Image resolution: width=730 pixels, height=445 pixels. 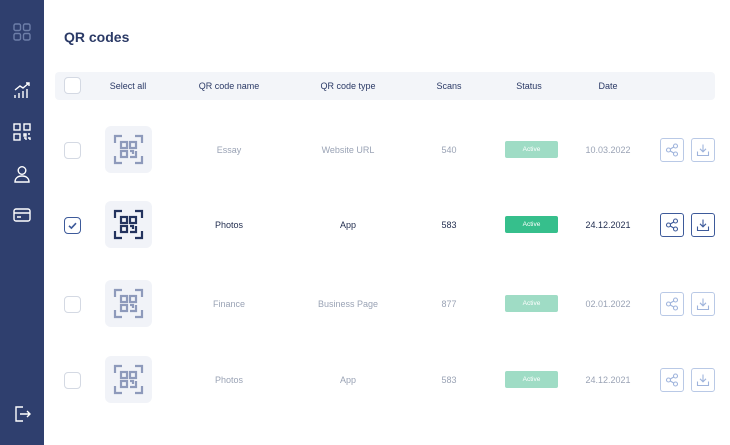 I want to click on analytics-chart-icon, so click(x=22, y=90).